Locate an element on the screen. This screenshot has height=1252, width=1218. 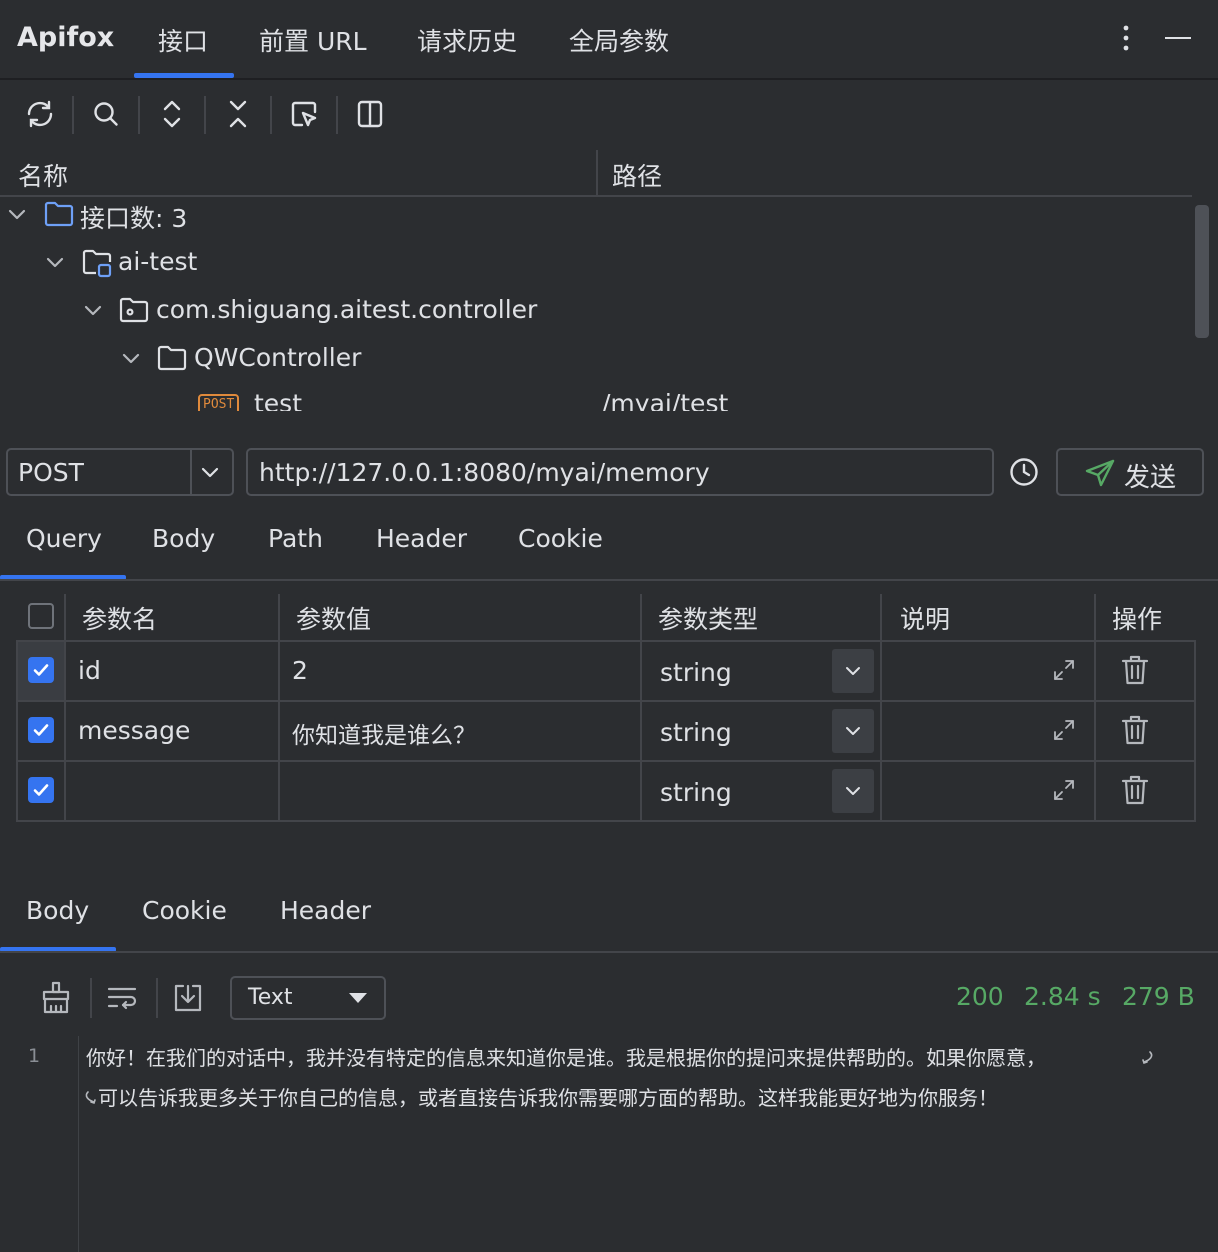
collapse-all-icon is located at coordinates (238, 114).